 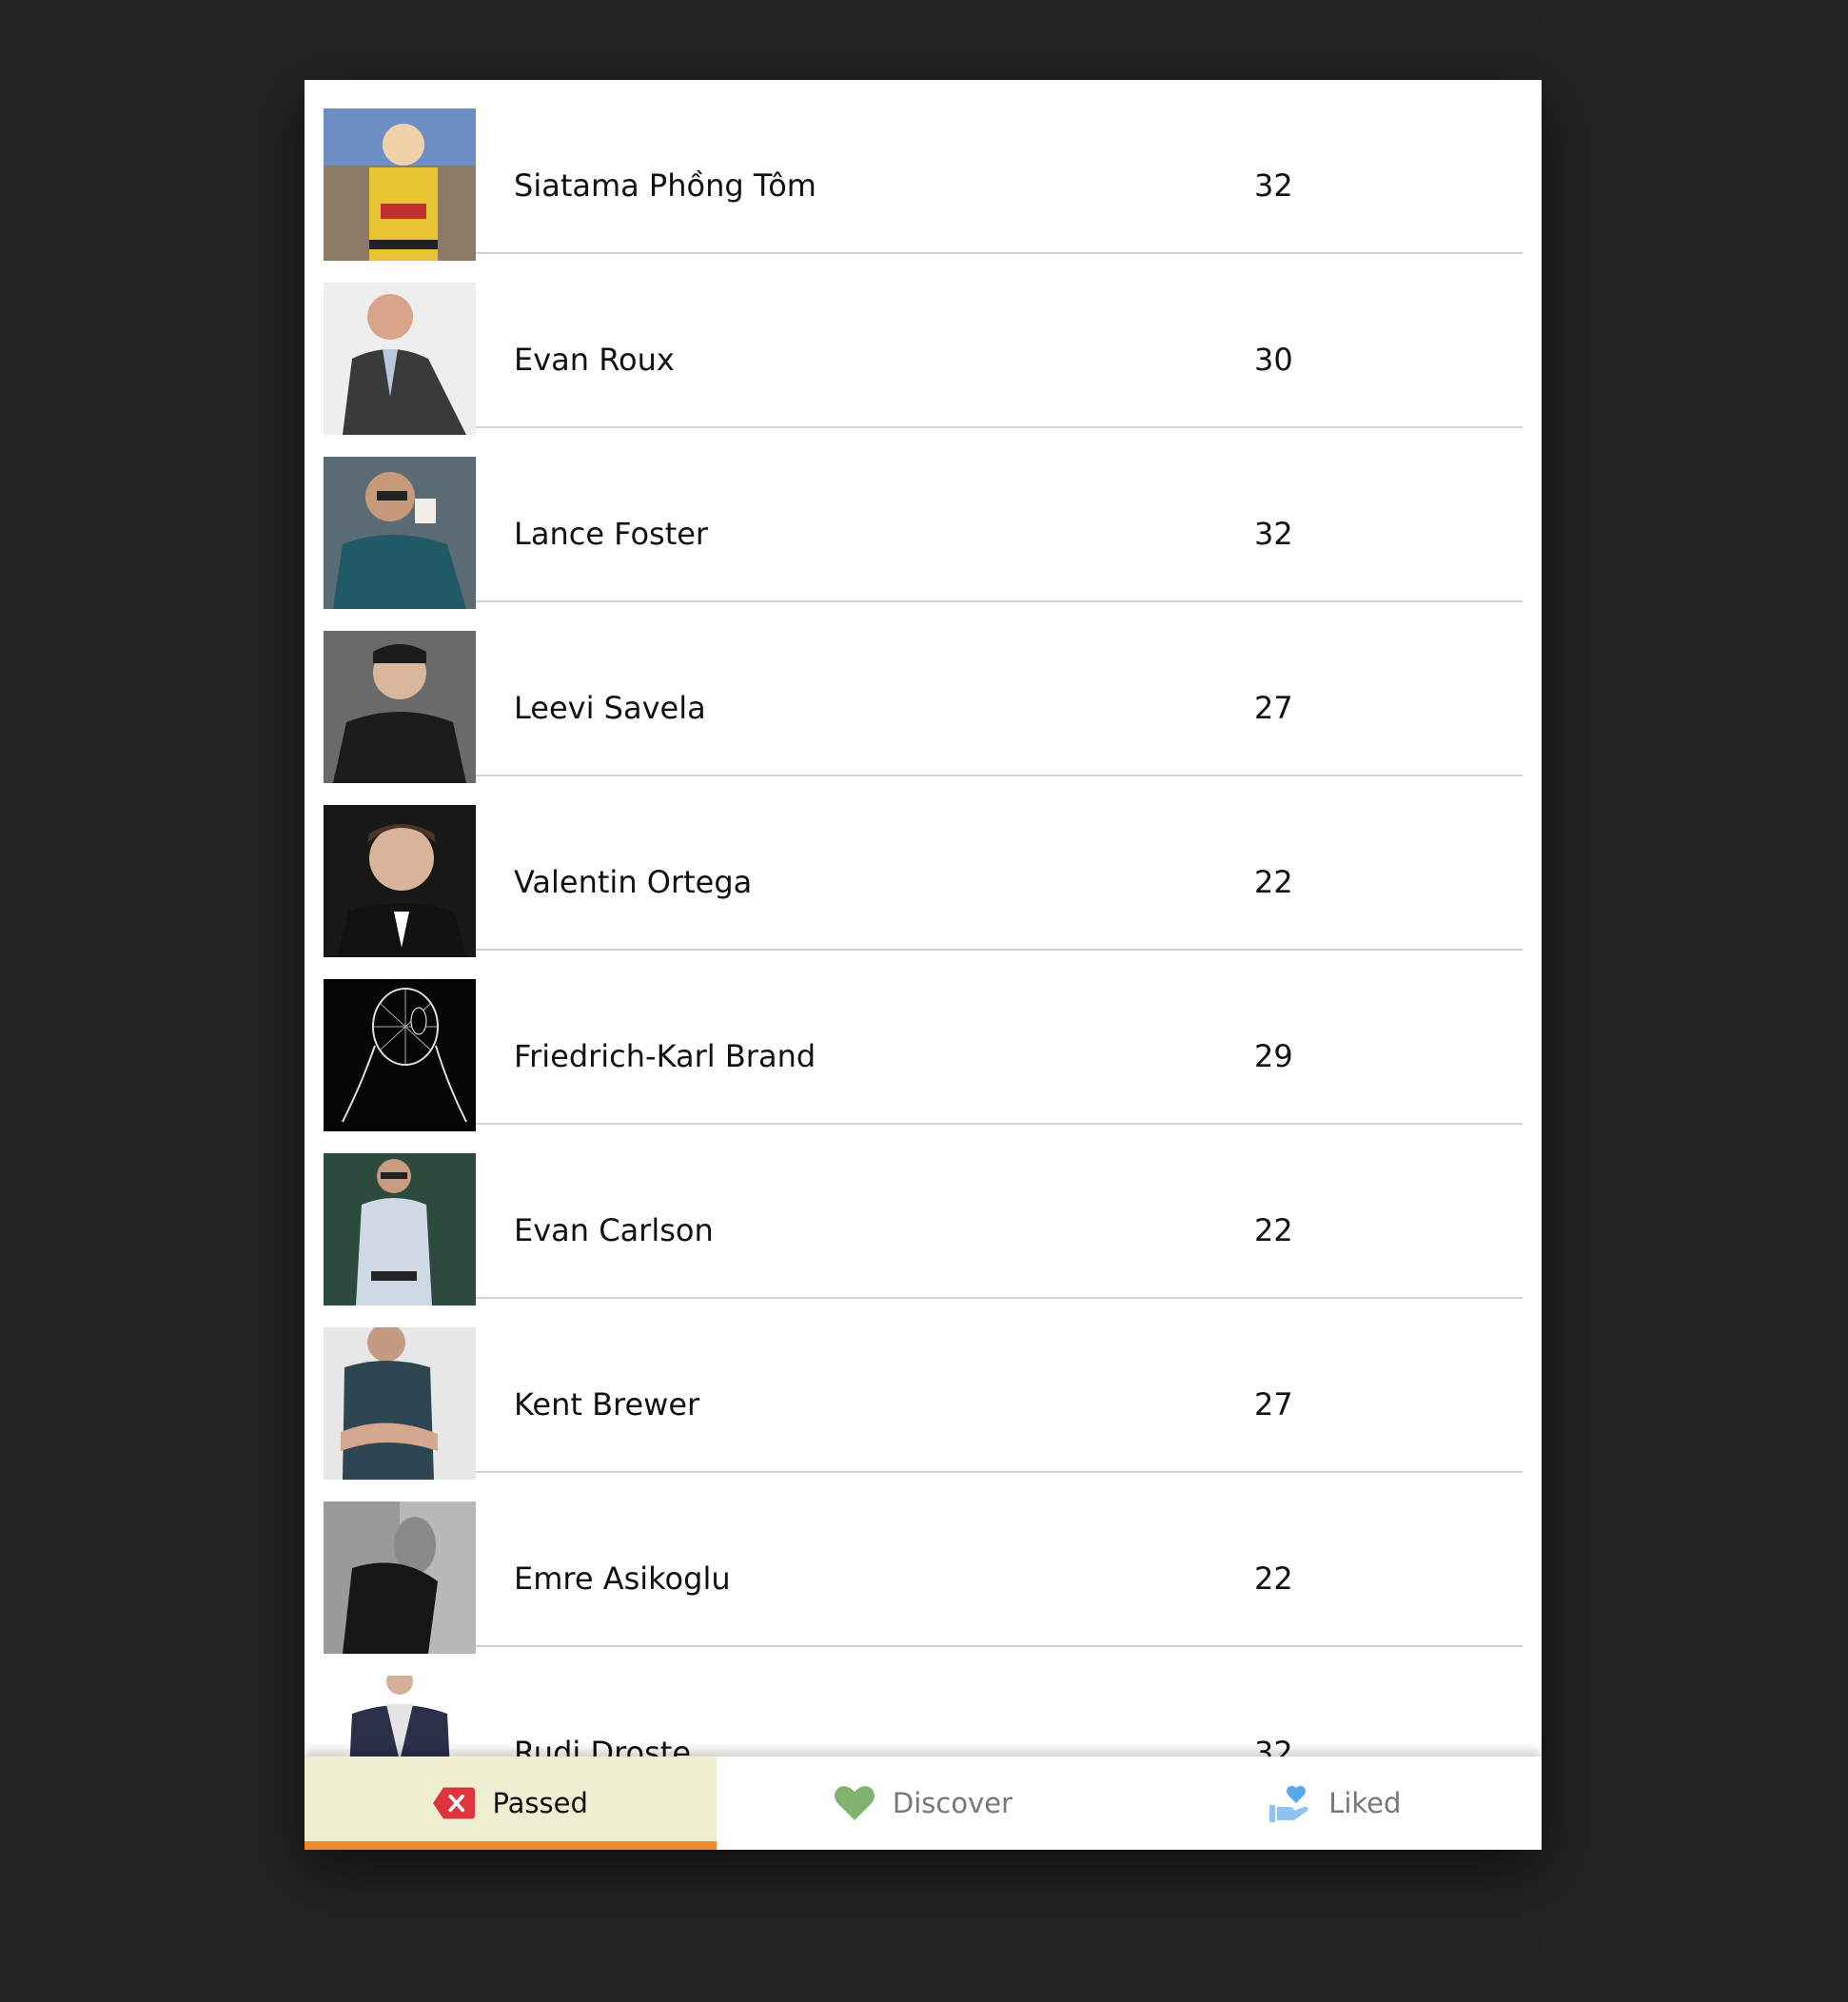 I want to click on list-item: Siatama Phồng Tôm 32, so click(x=923, y=170).